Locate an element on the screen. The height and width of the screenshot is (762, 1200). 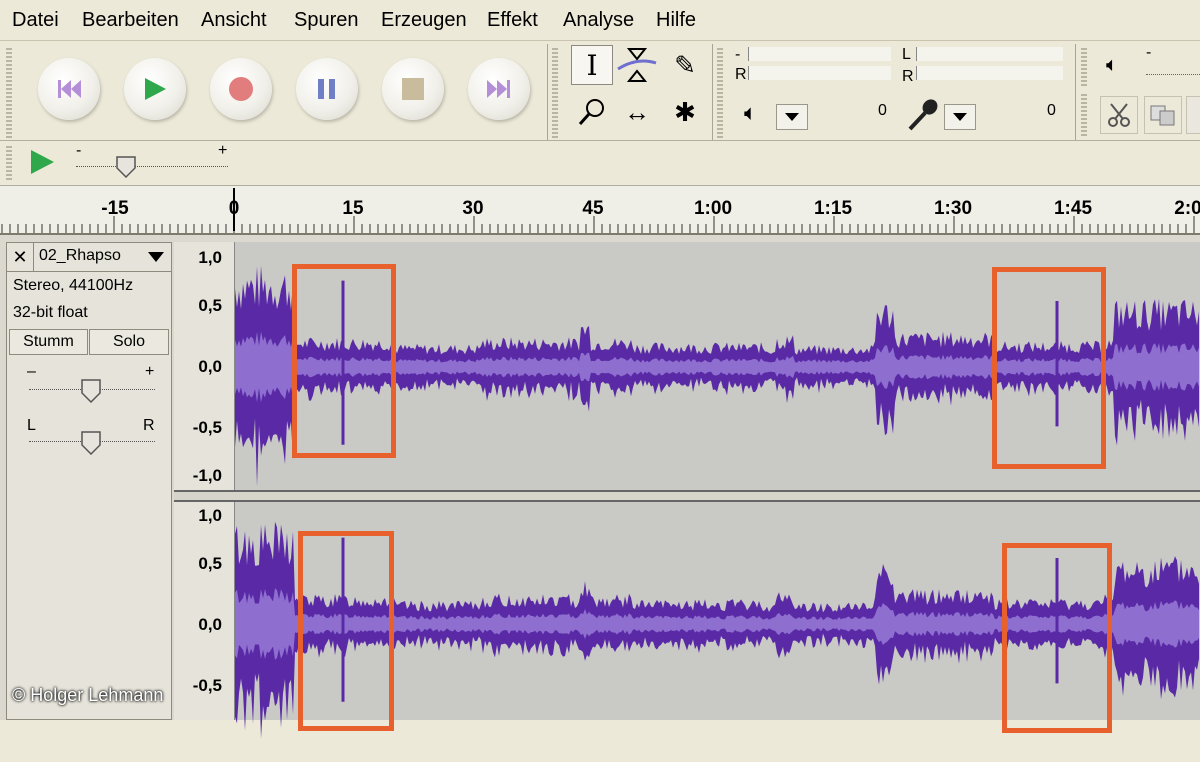
microphone-icon is located at coordinates (923, 117).